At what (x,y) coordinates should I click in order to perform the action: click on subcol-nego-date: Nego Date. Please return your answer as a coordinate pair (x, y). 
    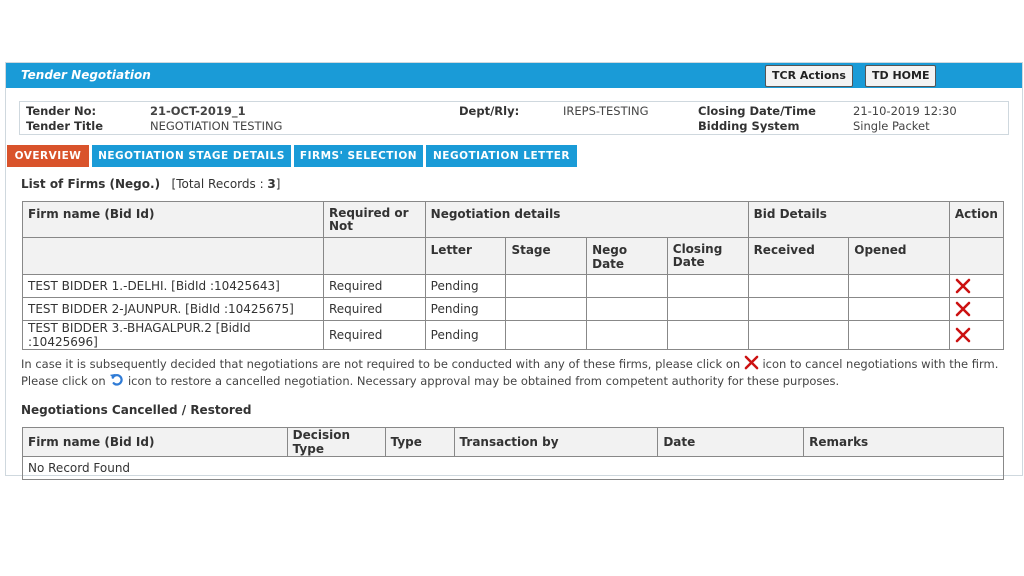
    Looking at the image, I should click on (627, 256).